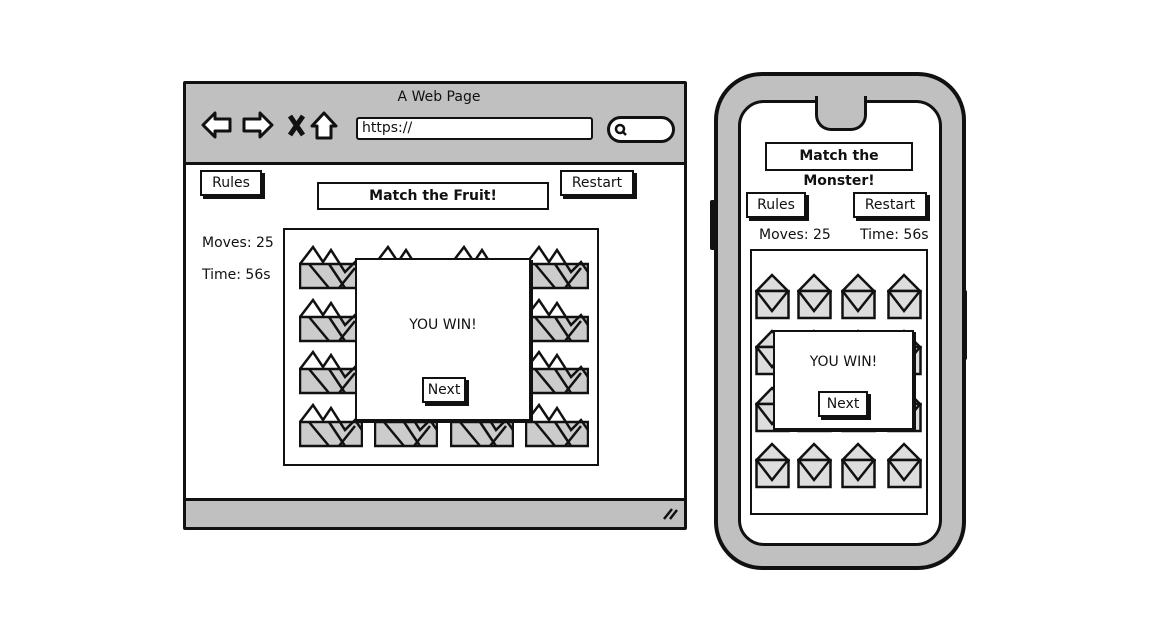 Image resolution: width=1168 pixels, height=627 pixels. What do you see at coordinates (890, 205) in the screenshot?
I see `phone-restart-button: Restart` at bounding box center [890, 205].